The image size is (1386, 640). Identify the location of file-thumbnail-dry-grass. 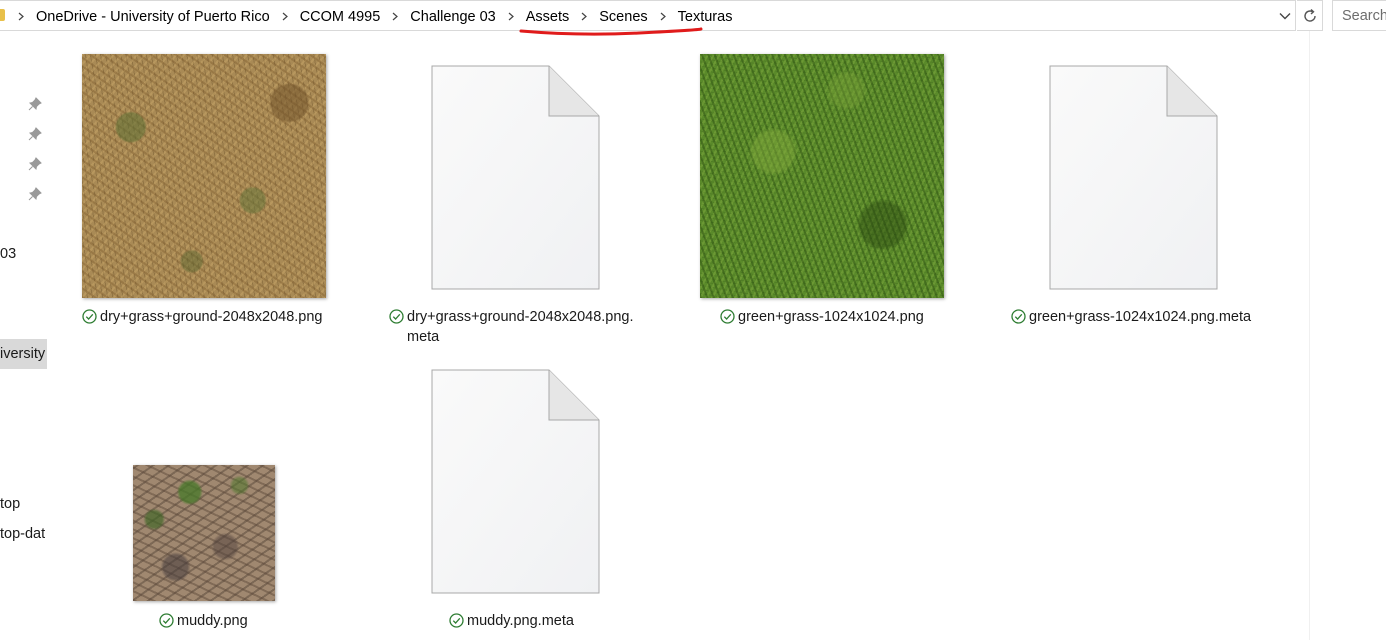
(204, 176).